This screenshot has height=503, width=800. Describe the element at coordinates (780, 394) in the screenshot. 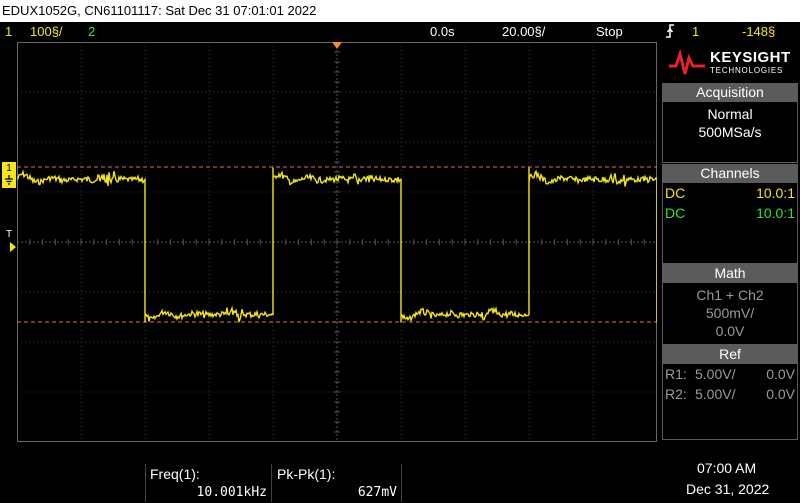

I see `ref2-offset: 0.0V` at that location.